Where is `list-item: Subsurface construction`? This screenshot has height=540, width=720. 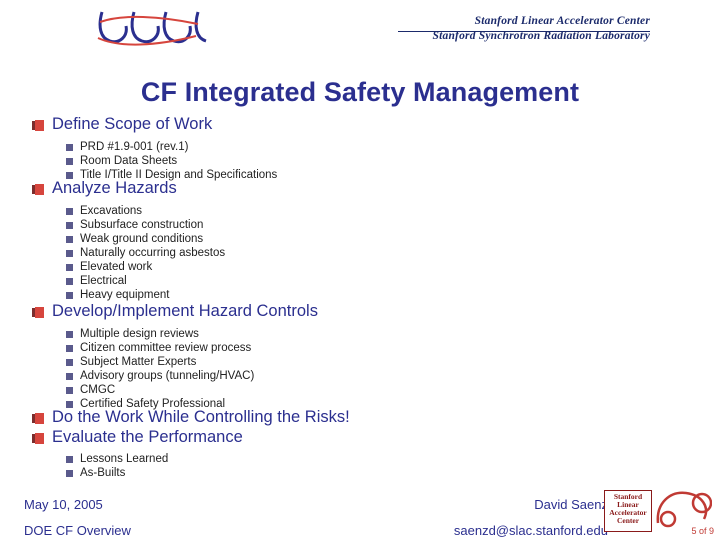 list-item: Subsurface construction is located at coordinates (134, 225).